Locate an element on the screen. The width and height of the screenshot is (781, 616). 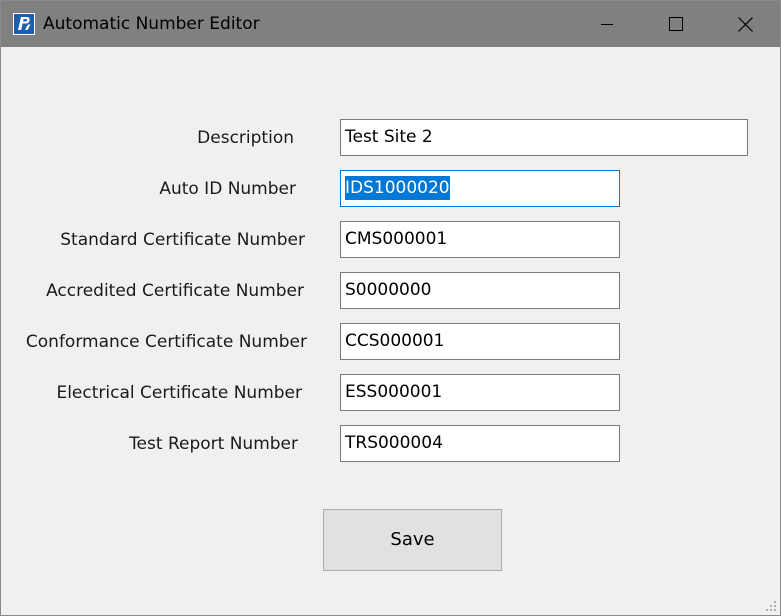
test-report-label: Test Report Number is located at coordinates (213, 444).